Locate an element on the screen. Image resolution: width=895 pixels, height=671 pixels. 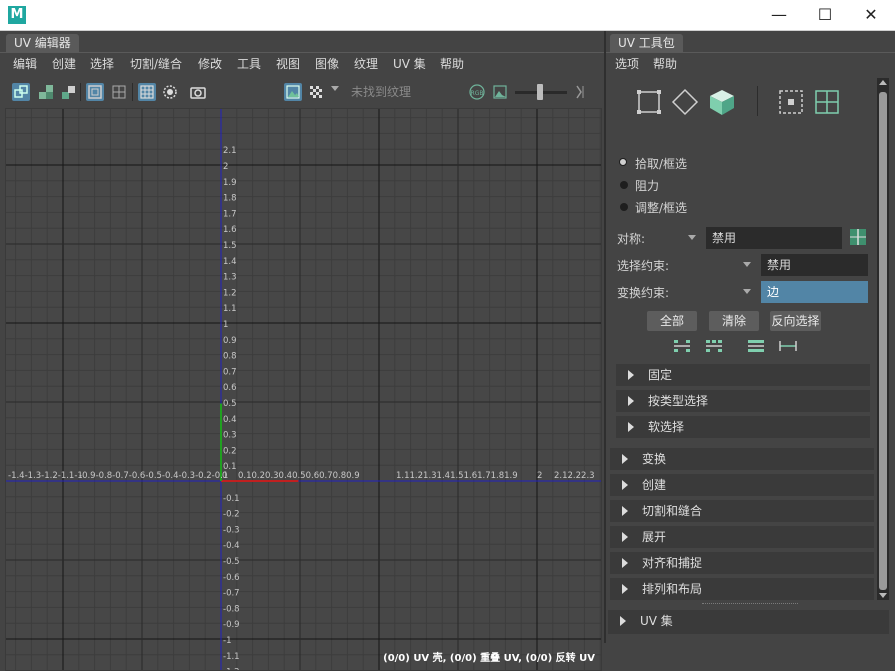
section-cut-and-sew: 切割和缝合 is located at coordinates (742, 511).